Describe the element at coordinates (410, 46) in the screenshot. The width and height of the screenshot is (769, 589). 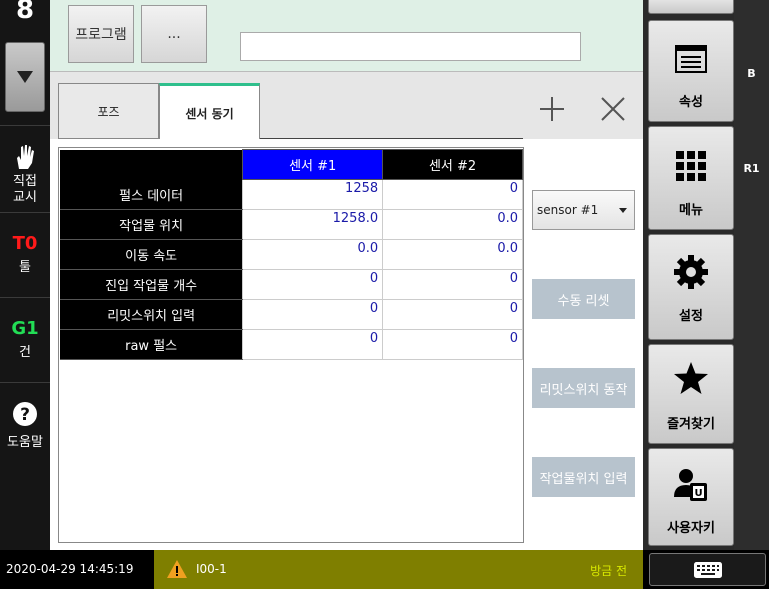
I see `program-input` at that location.